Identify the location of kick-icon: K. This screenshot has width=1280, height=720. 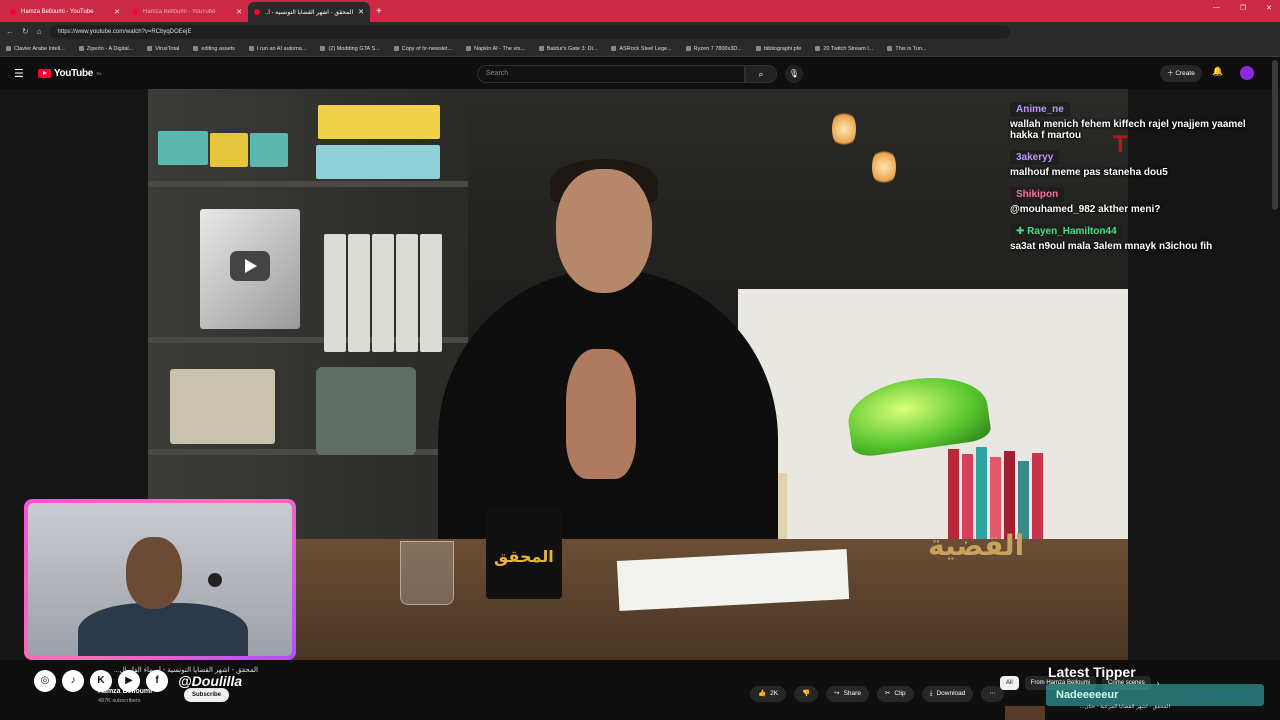
(101, 681).